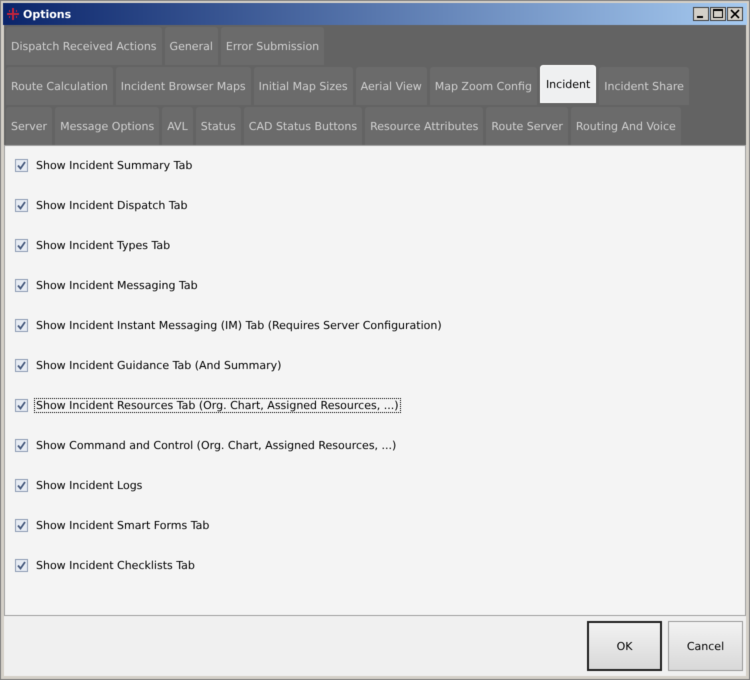 The height and width of the screenshot is (680, 750). What do you see at coordinates (303, 126) in the screenshot?
I see `tab: CAD Status Buttons` at bounding box center [303, 126].